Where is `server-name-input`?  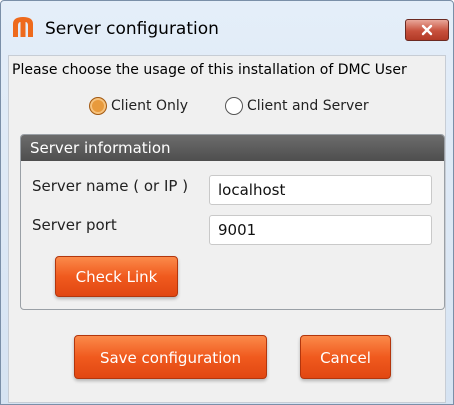
server-name-input is located at coordinates (320, 190).